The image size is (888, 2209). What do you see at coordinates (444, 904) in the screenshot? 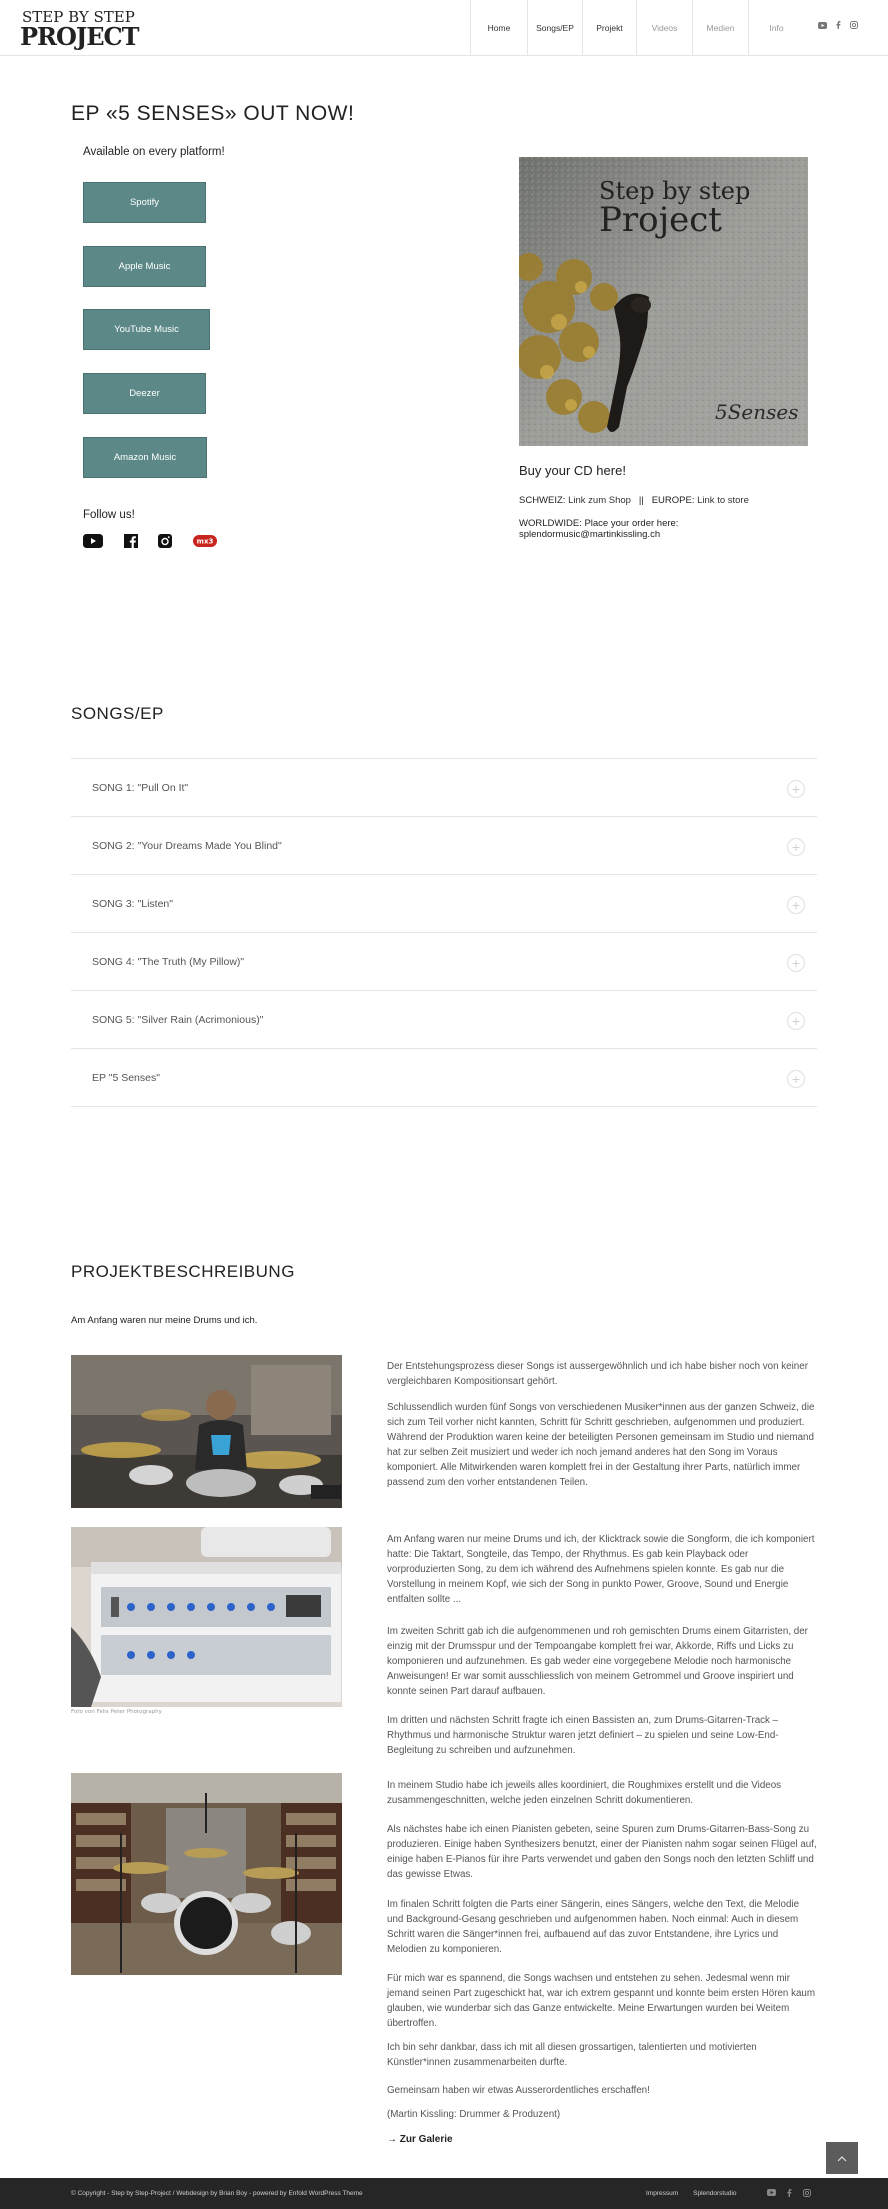
I see `accordion-item: SONG 3: "Listen" +` at bounding box center [444, 904].